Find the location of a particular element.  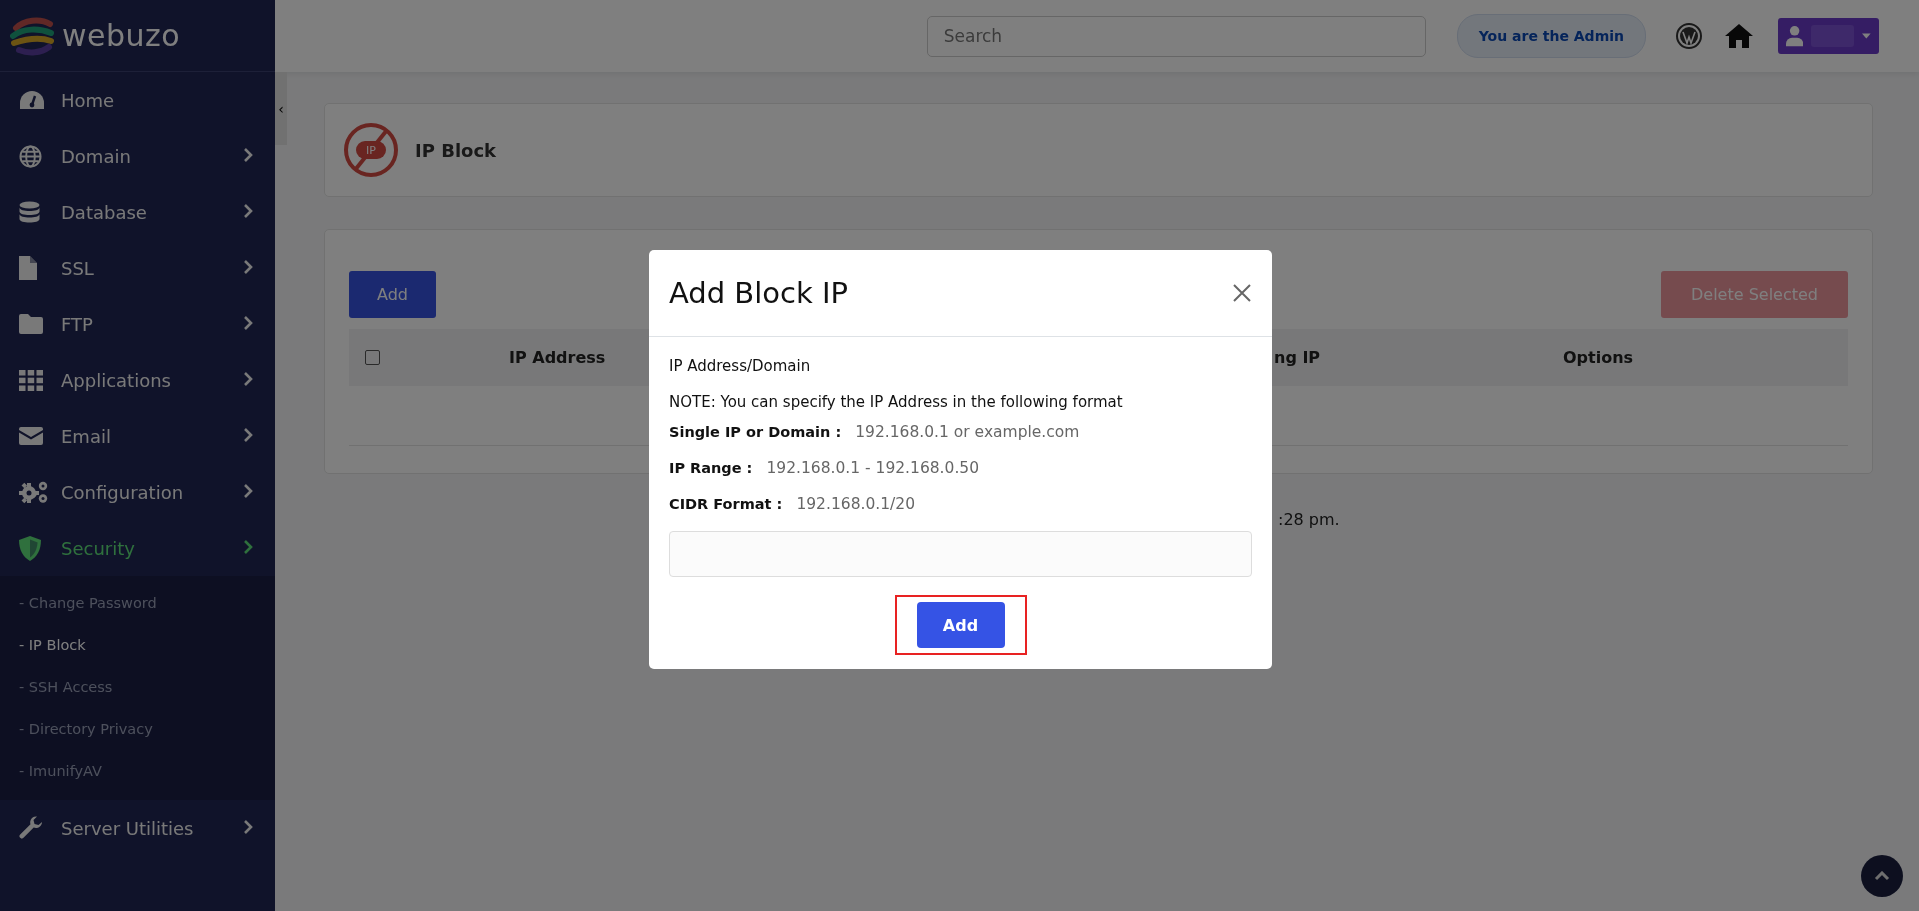

database-icon is located at coordinates (29, 212).